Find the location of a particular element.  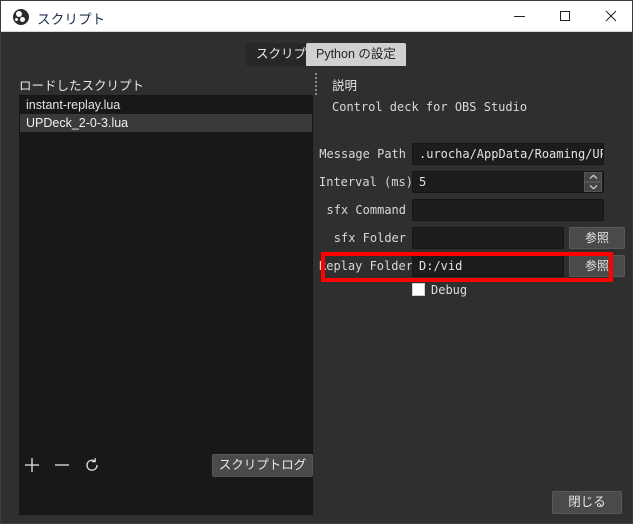

stepper-down-button is located at coordinates (593, 187).